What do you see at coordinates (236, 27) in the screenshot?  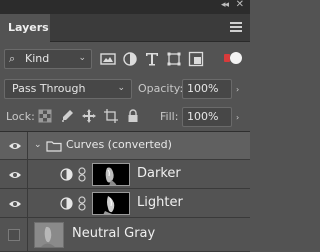 I see `panel-menu-icon` at bounding box center [236, 27].